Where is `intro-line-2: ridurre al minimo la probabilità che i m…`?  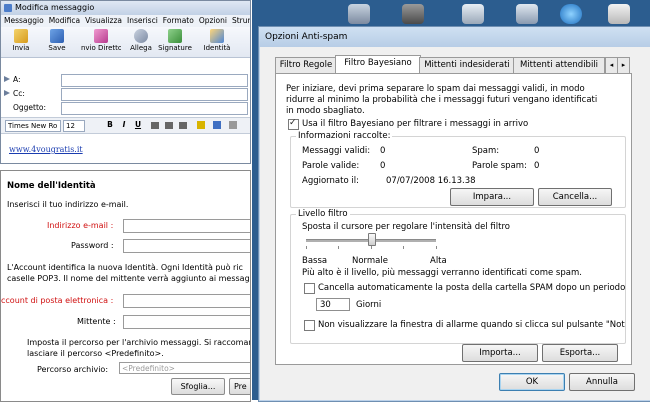 intro-line-2: ridurre al minimo la probabilità che i m… is located at coordinates (442, 100).